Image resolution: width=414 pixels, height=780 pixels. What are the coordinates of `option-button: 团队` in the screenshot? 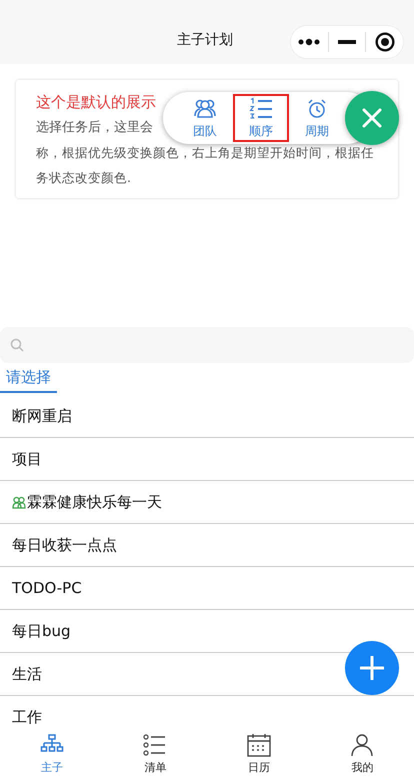 It's located at (205, 118).